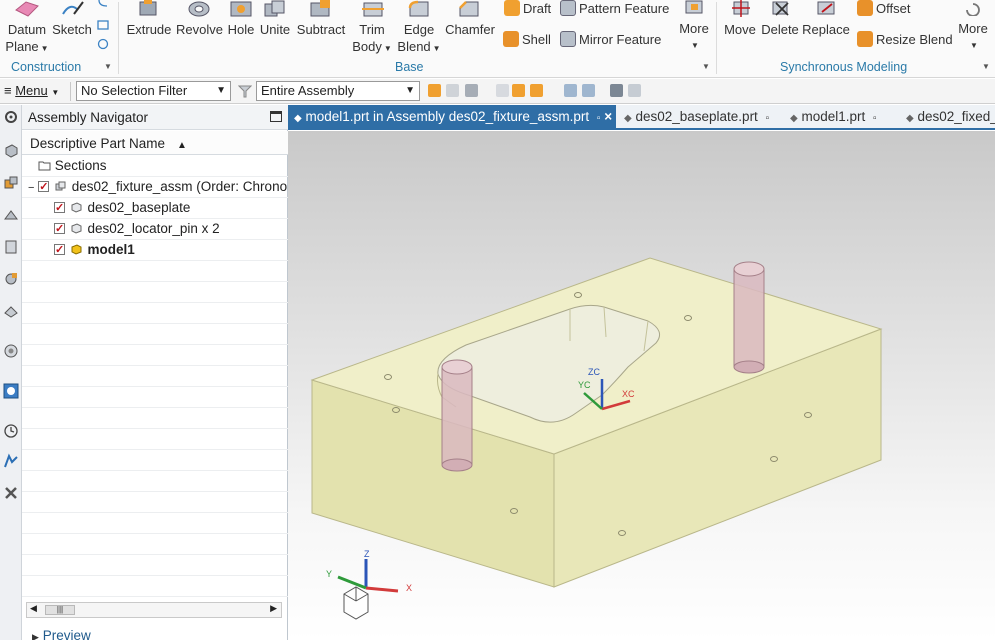  What do you see at coordinates (22, 46) in the screenshot?
I see `datum-plane-label-2: Plane` at bounding box center [22, 46].